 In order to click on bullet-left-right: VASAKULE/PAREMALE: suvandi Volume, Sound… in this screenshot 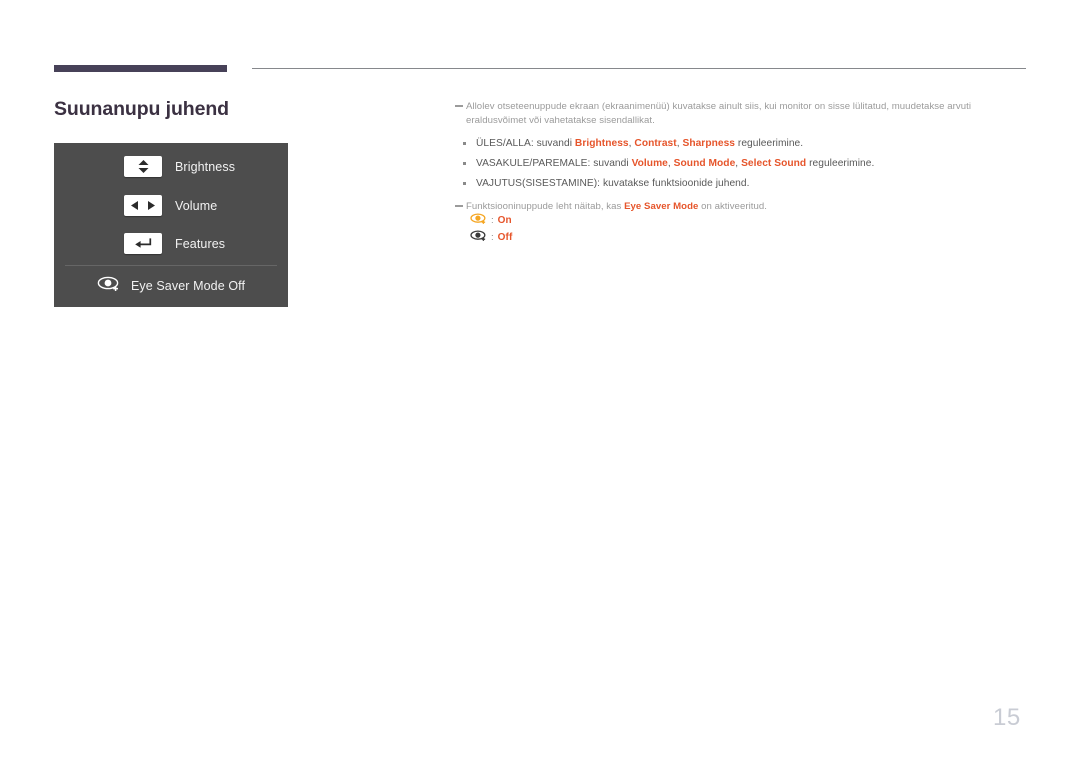, I will do `click(742, 163)`.